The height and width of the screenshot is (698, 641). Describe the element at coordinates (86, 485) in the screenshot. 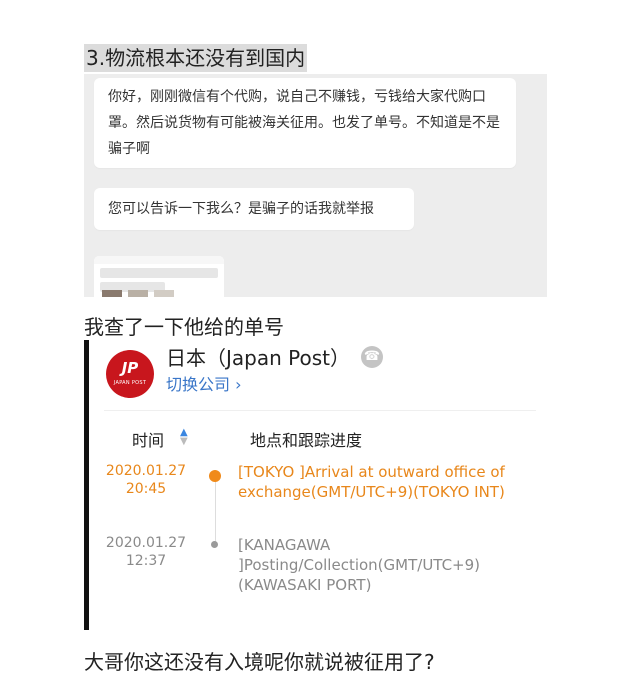

I see `quote-bar` at that location.